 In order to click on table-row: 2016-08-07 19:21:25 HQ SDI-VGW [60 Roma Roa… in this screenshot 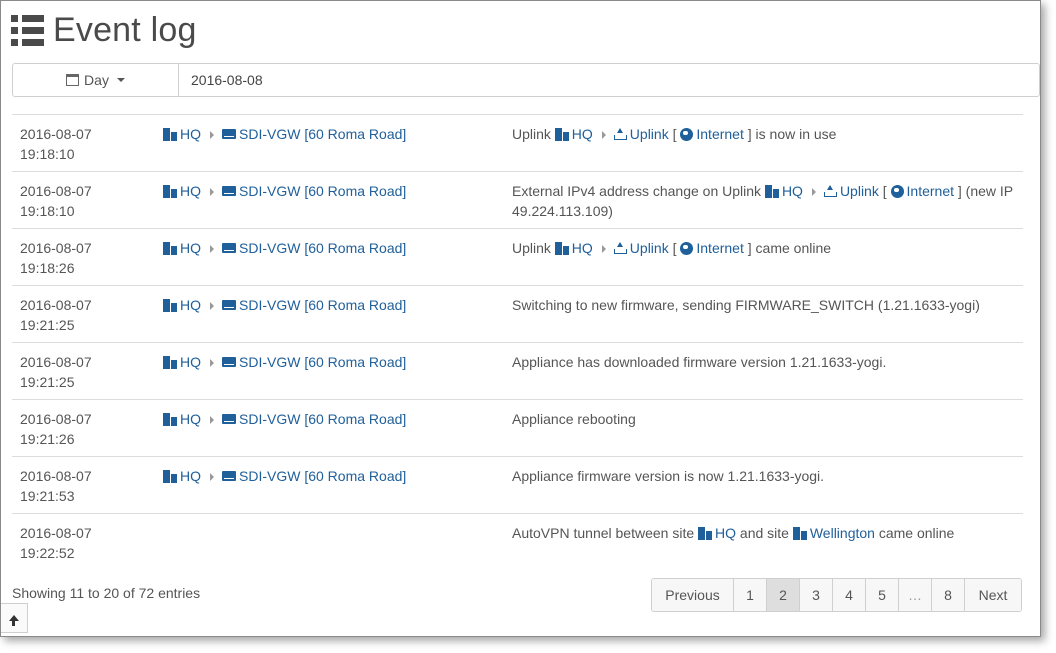, I will do `click(517, 371)`.